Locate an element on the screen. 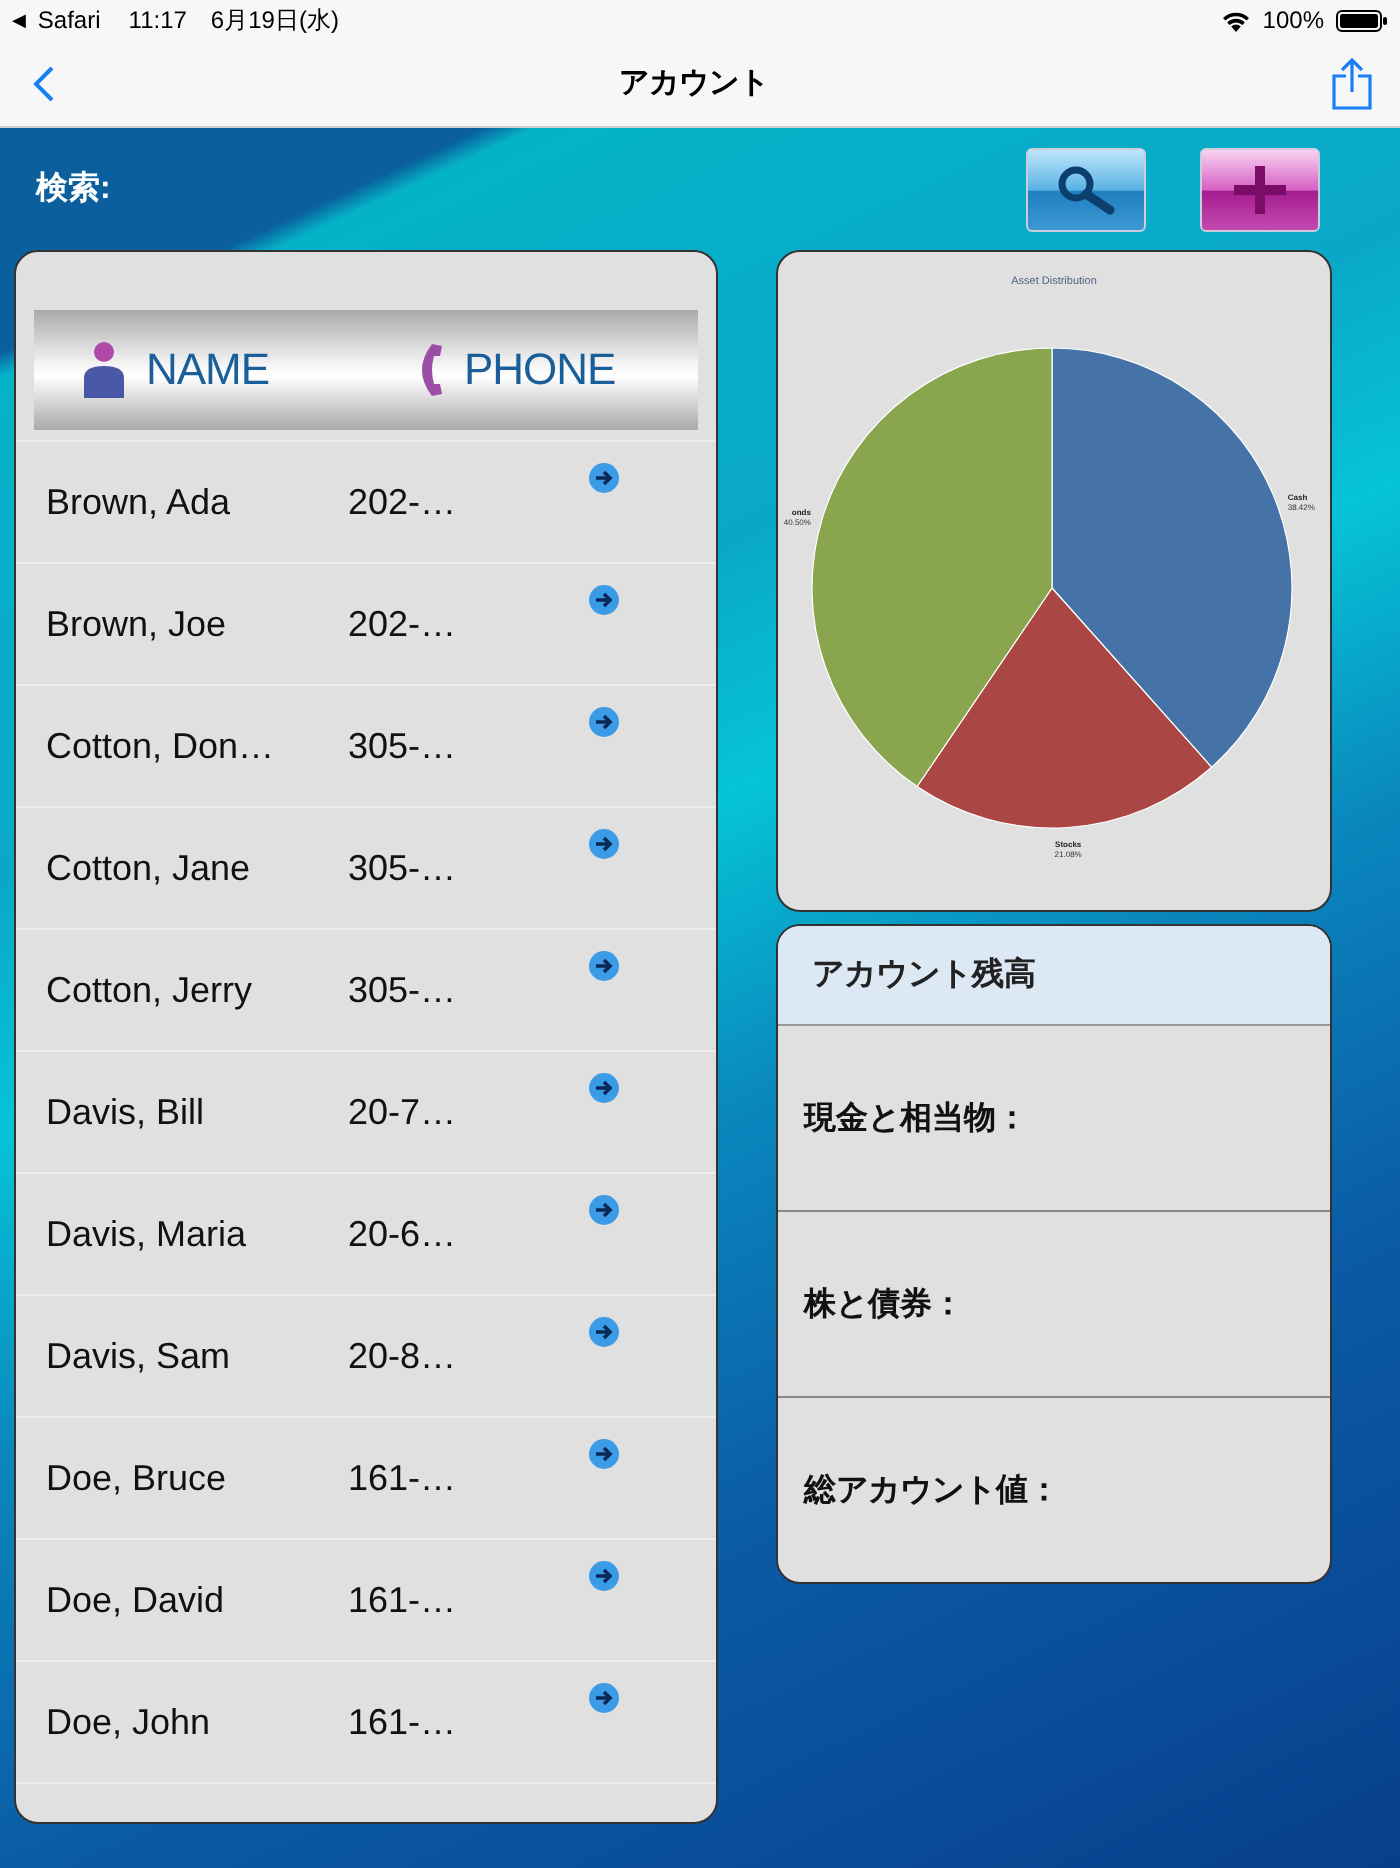 This screenshot has width=1400, height=1868. contact-name: Doe, Bruce is located at coordinates (136, 1478).